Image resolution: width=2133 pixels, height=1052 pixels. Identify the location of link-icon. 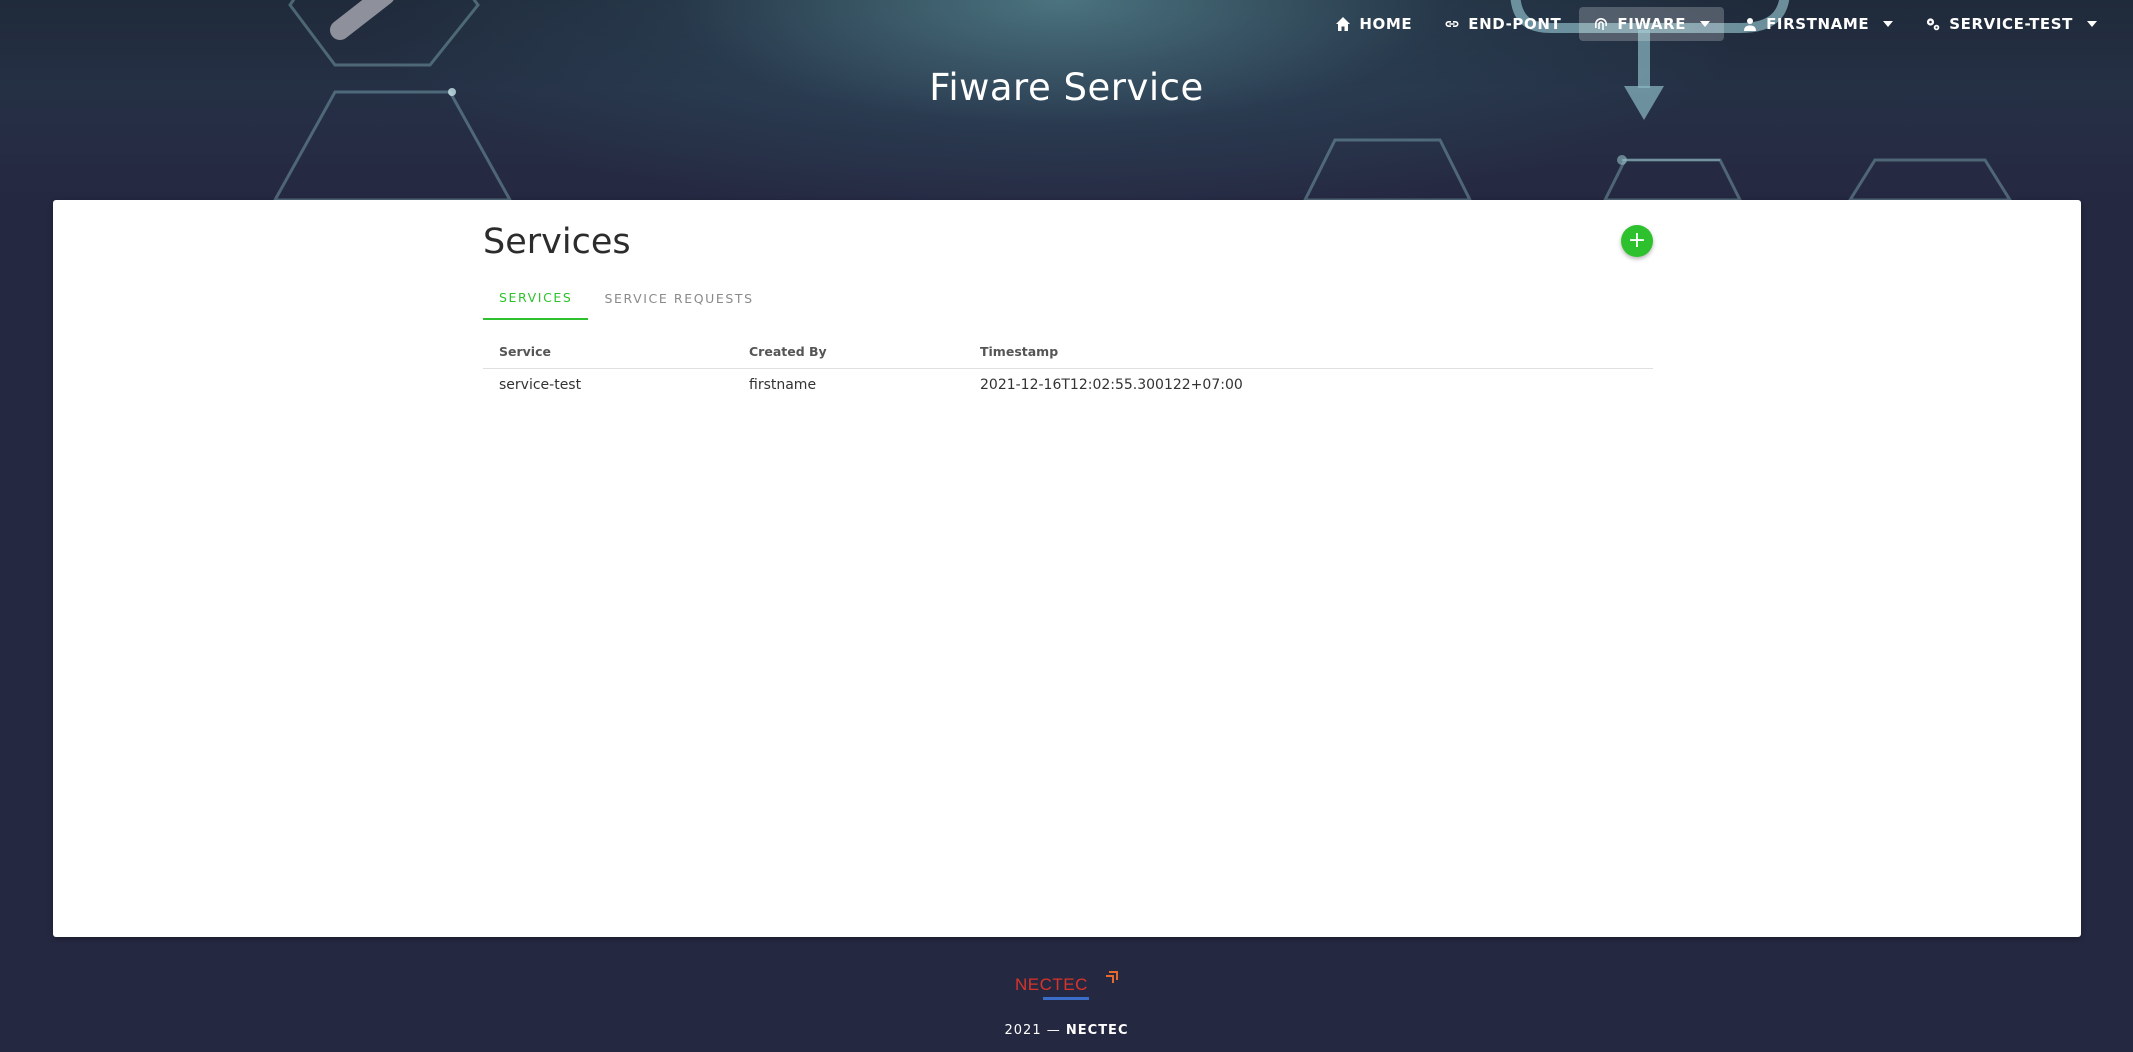
(1452, 24).